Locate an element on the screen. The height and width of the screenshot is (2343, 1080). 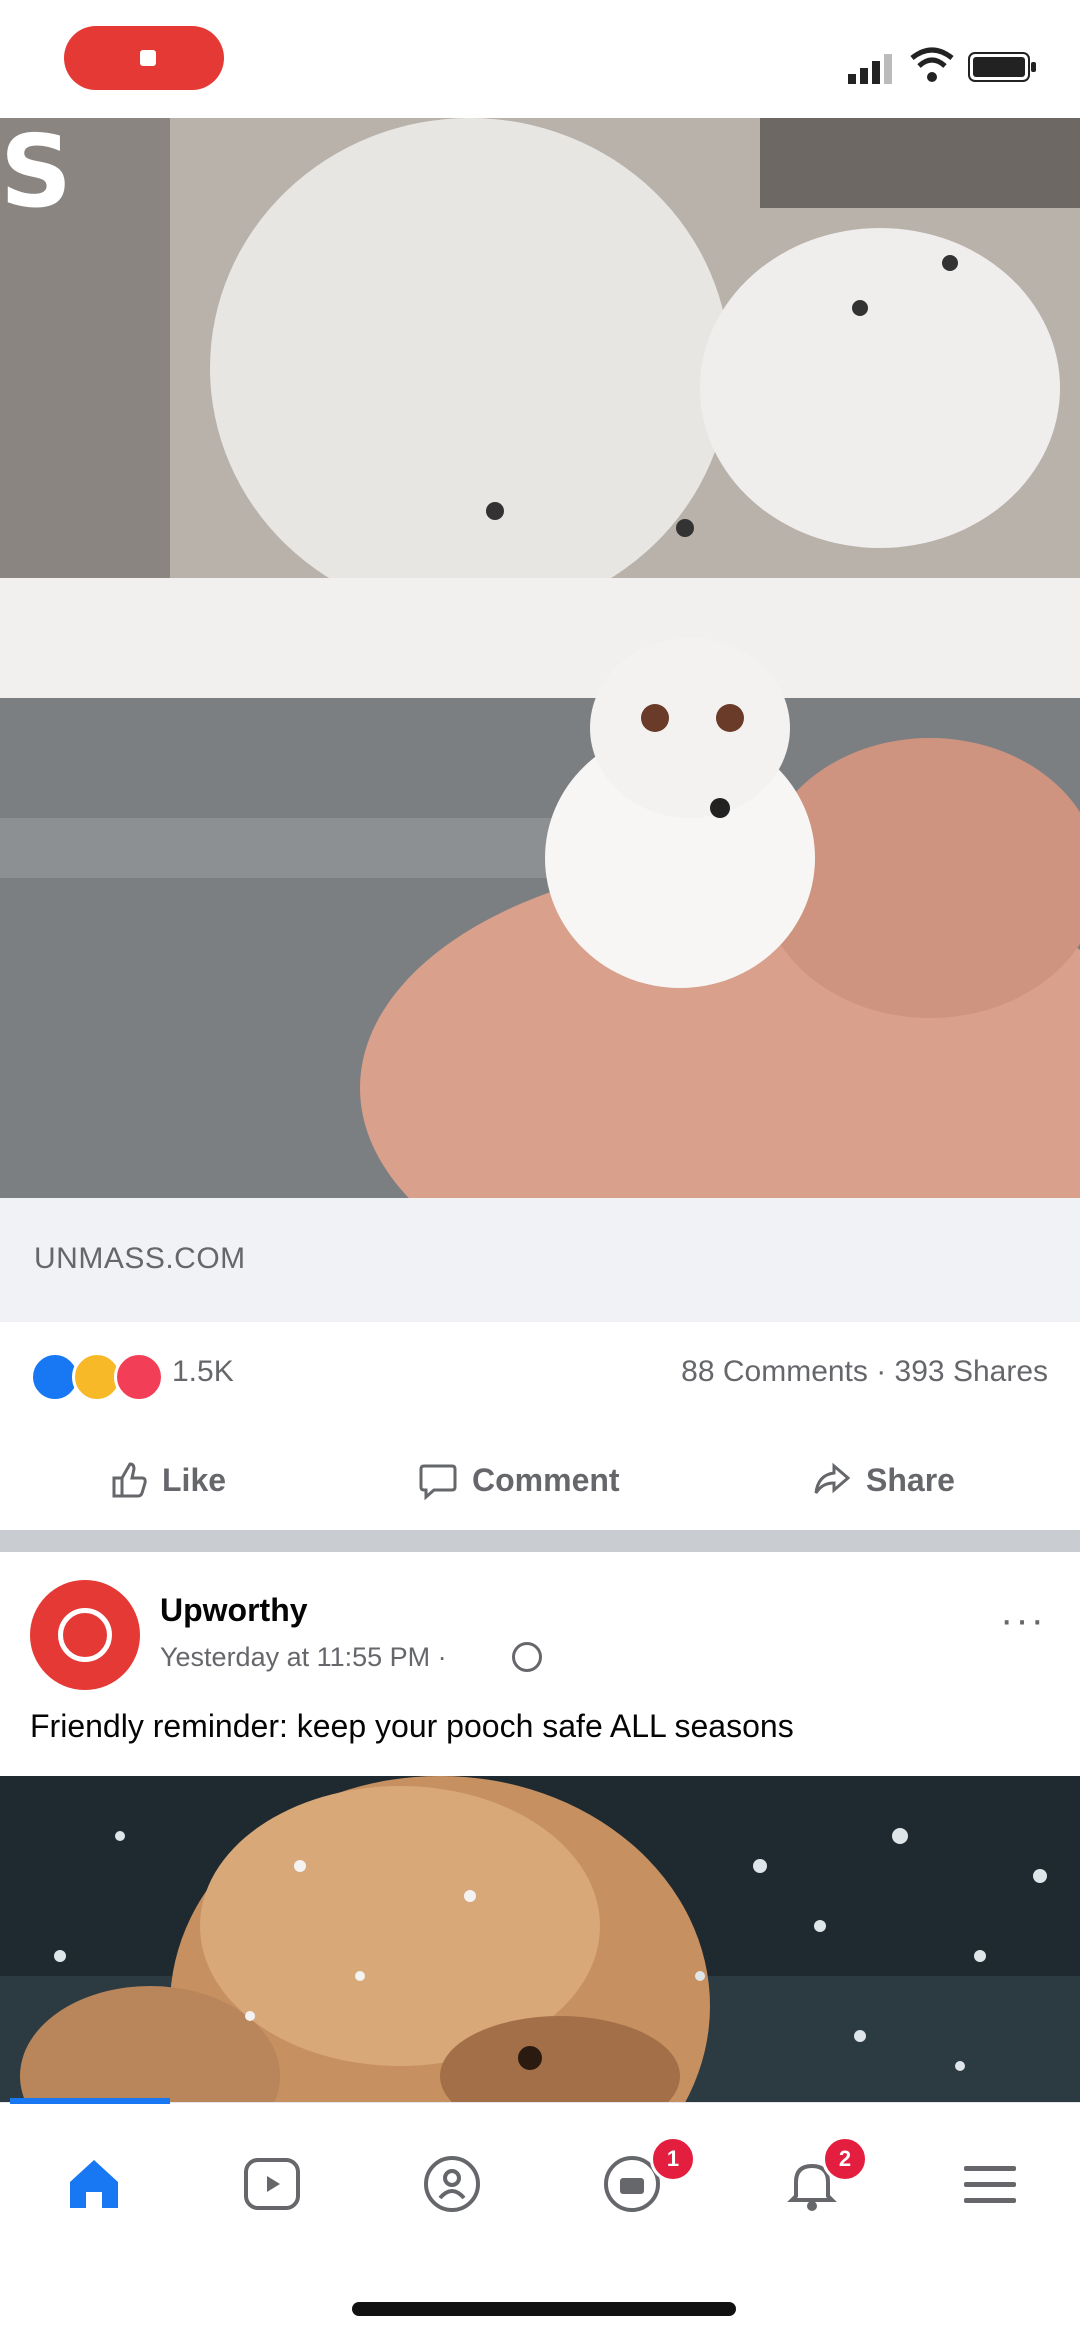
record-icon is located at coordinates (148, 58).